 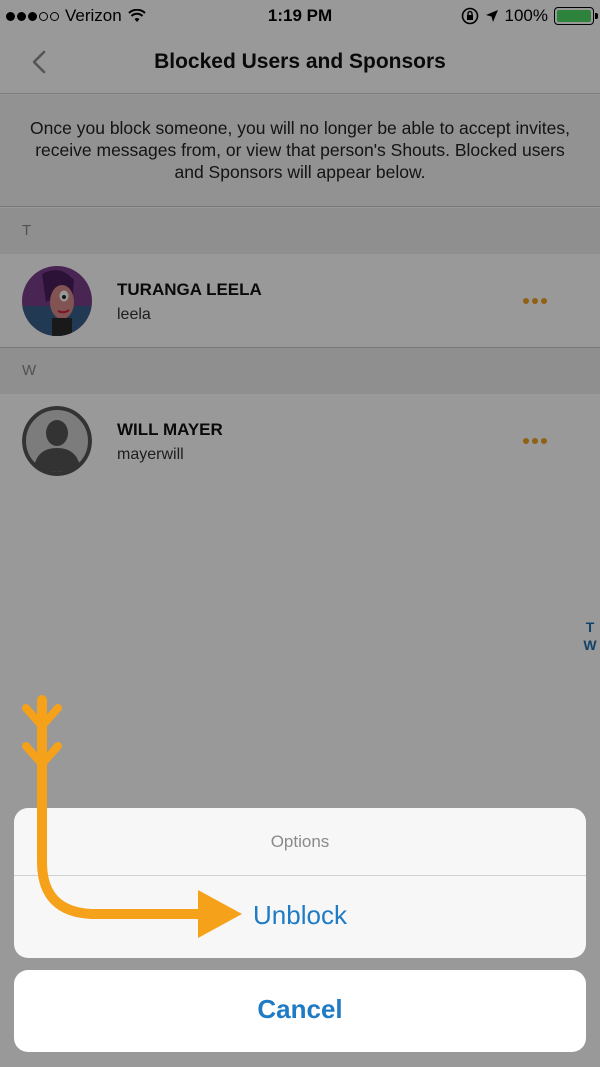 I want to click on action-sheet-title: Options, so click(x=300, y=842).